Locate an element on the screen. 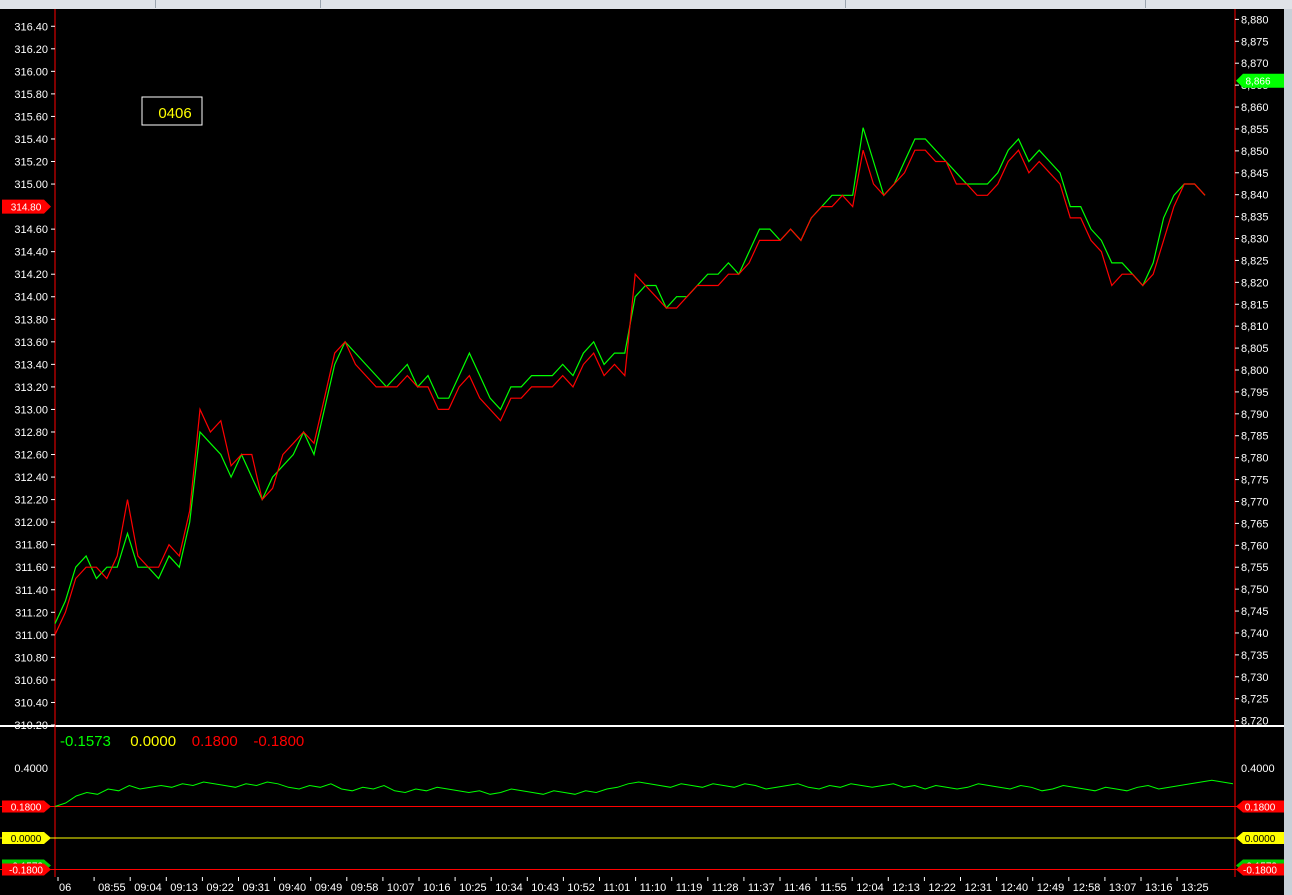 The image size is (1292, 895). left-axis-tick-label: 313.60 is located at coordinates (31, 343).